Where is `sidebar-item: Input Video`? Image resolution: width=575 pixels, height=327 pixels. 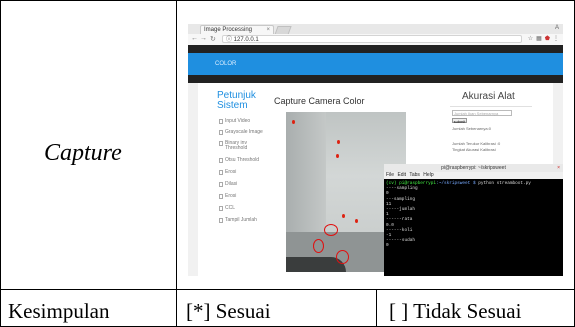
sidebar-item: Input Video is located at coordinates (234, 121).